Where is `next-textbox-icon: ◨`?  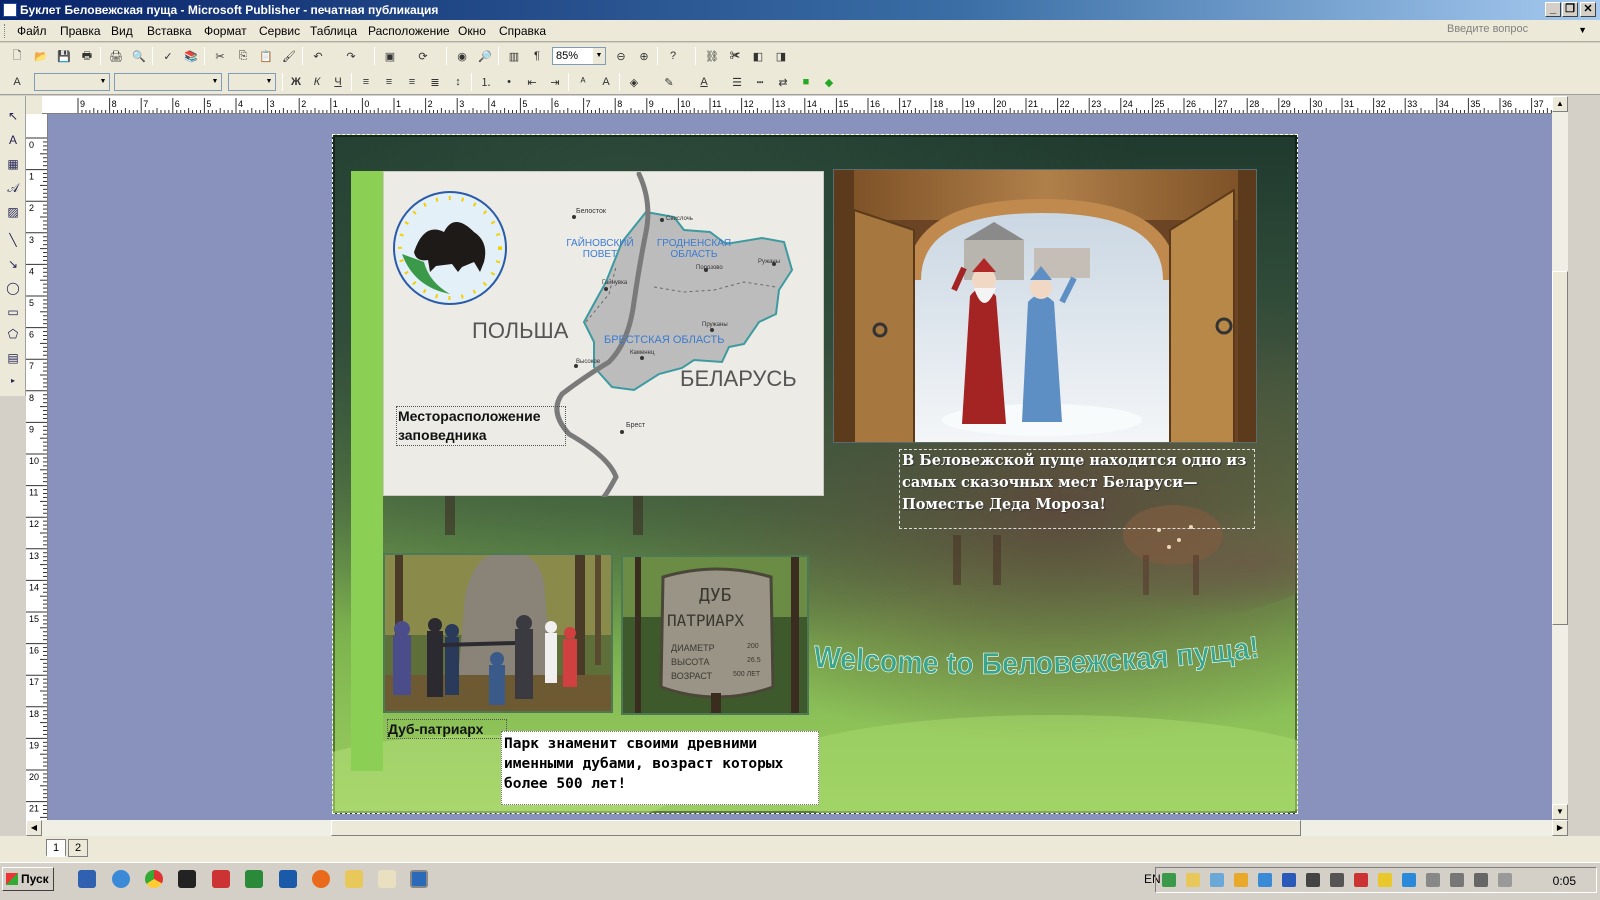
next-textbox-icon: ◨ is located at coordinates (781, 56).